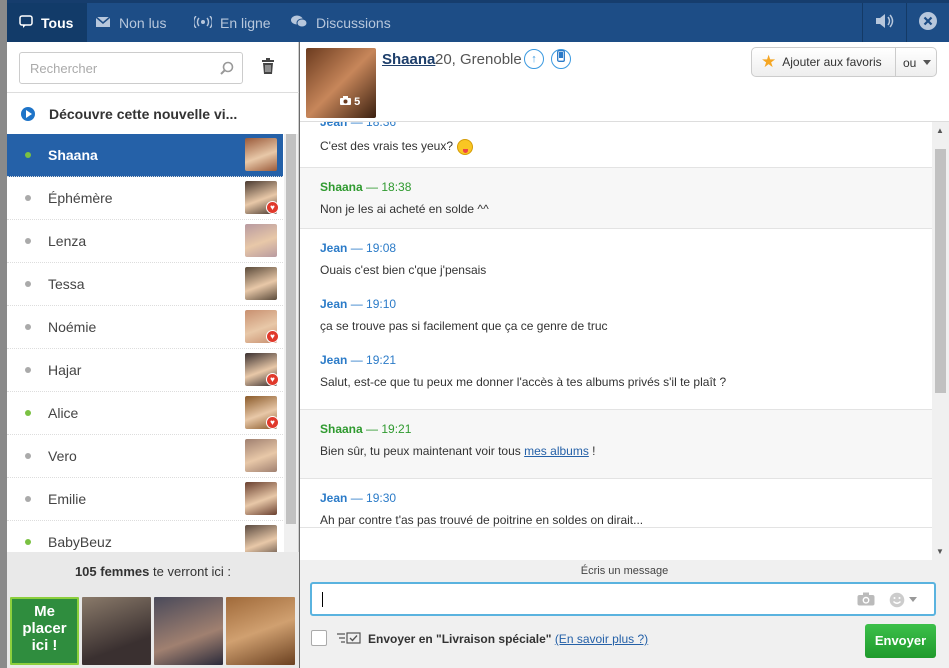 This screenshot has height=668, width=949. I want to click on message-text: Non je les ai acheté en solde ^^, so click(404, 209).